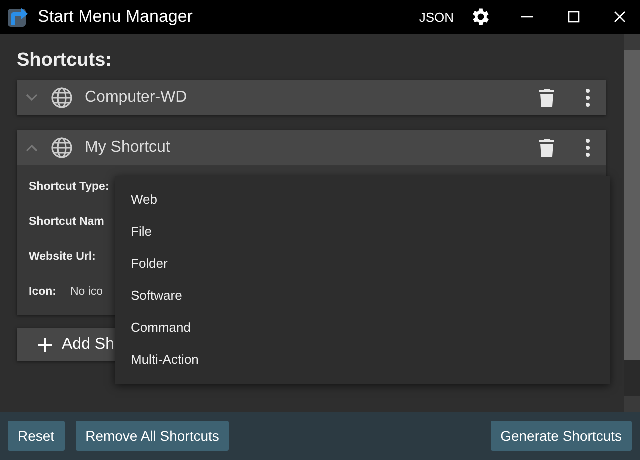 The height and width of the screenshot is (460, 640). Describe the element at coordinates (362, 232) in the screenshot. I see `dropdown-option: File` at that location.